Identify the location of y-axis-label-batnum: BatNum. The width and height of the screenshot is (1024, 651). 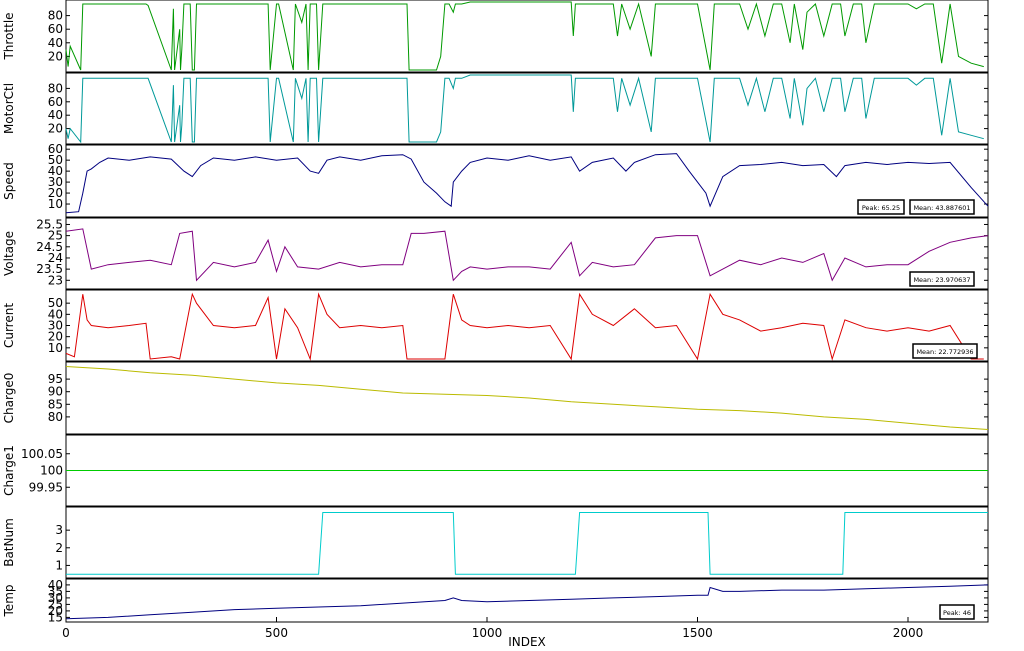
(9, 542).